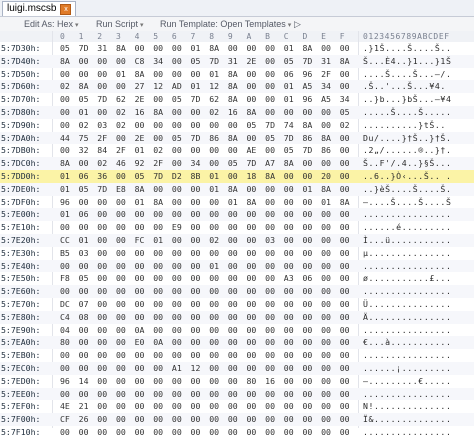 The width and height of the screenshot is (474, 439). Describe the element at coordinates (87, 138) in the screenshot. I see `hex-byte: 75` at that location.